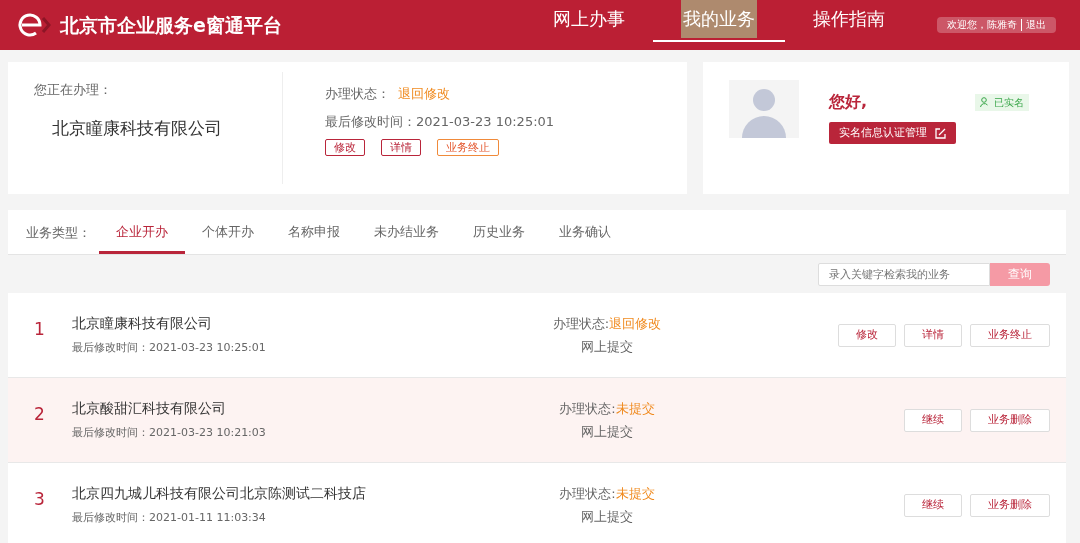 The height and width of the screenshot is (543, 1080). What do you see at coordinates (499, 231) in the screenshot?
I see `business-tab: 历史业务` at bounding box center [499, 231].